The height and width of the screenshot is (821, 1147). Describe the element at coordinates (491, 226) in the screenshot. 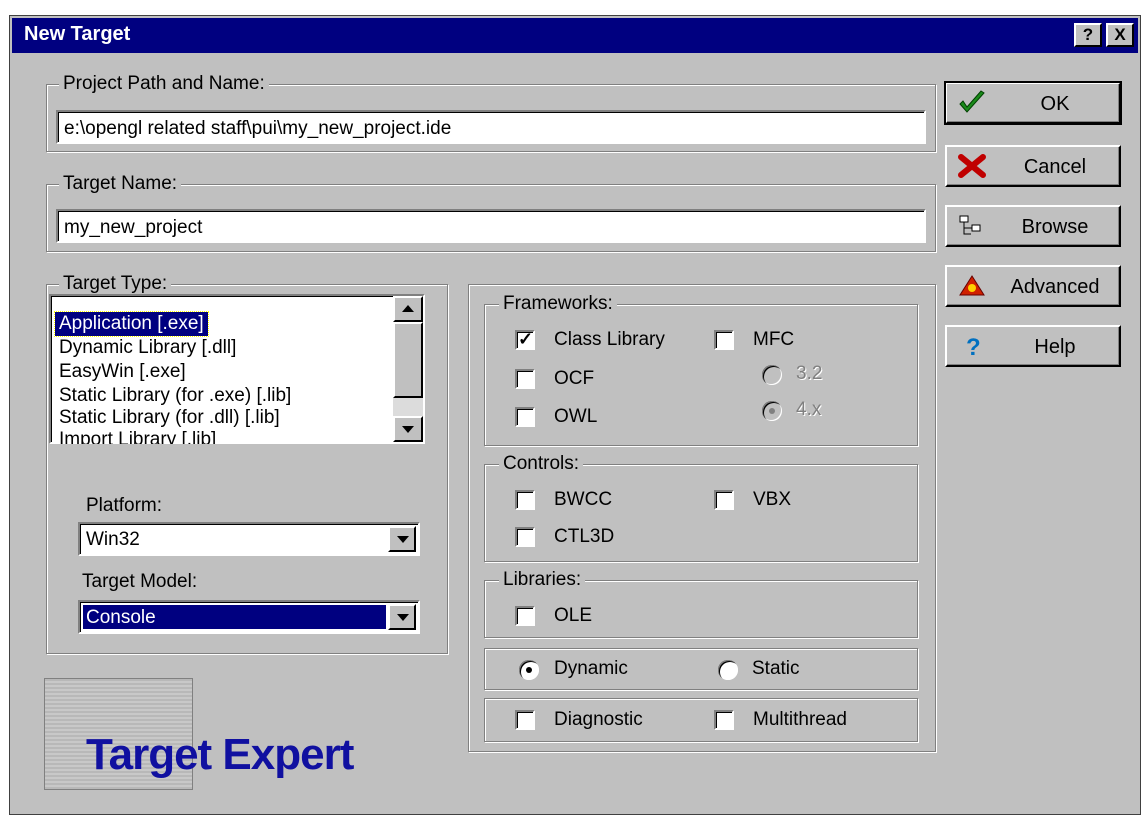

I see `target-name-input: my_new_project` at that location.